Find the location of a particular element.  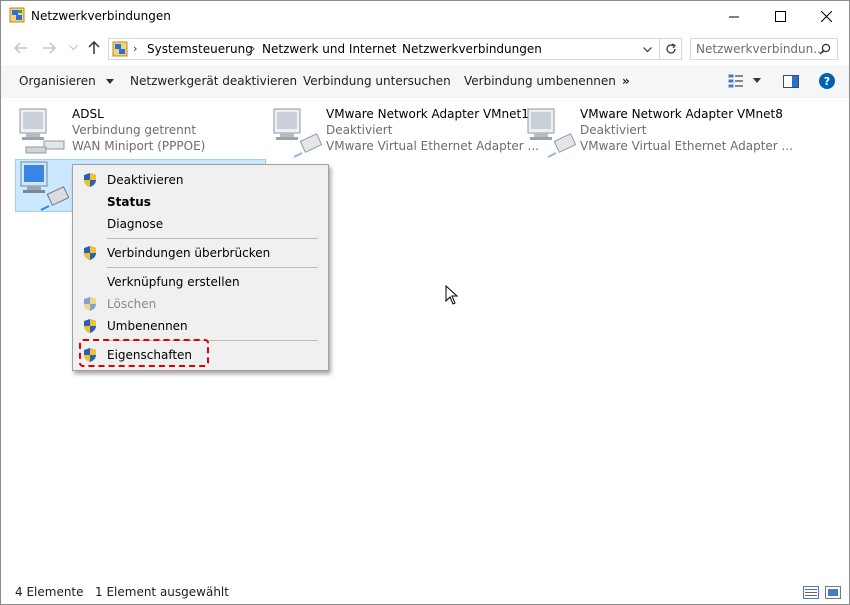

menu-item-status: Status is located at coordinates (200, 202).